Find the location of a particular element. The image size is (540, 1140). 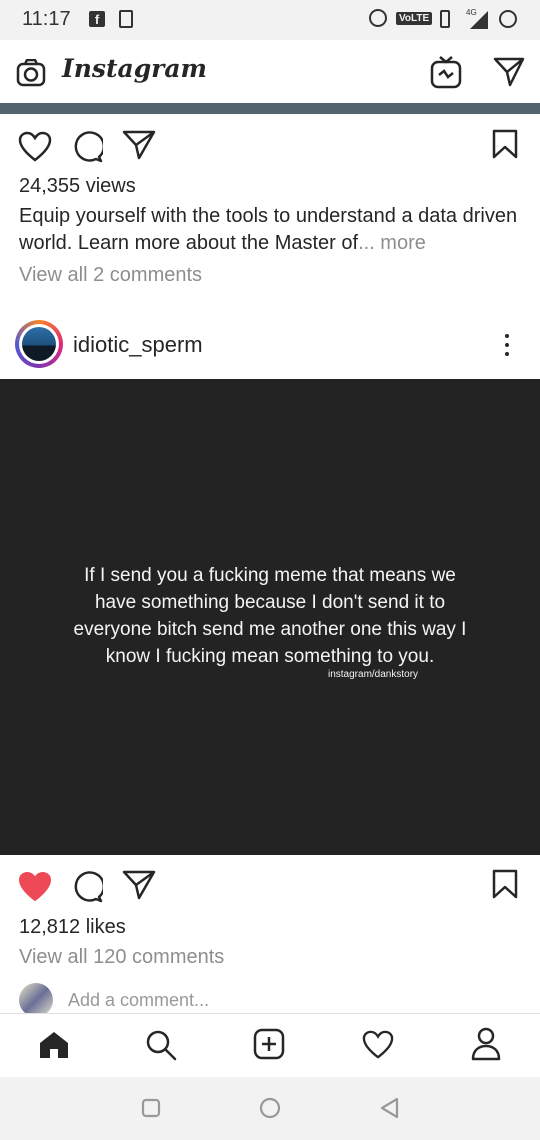

liked-heart-icon is located at coordinates (35, 887).